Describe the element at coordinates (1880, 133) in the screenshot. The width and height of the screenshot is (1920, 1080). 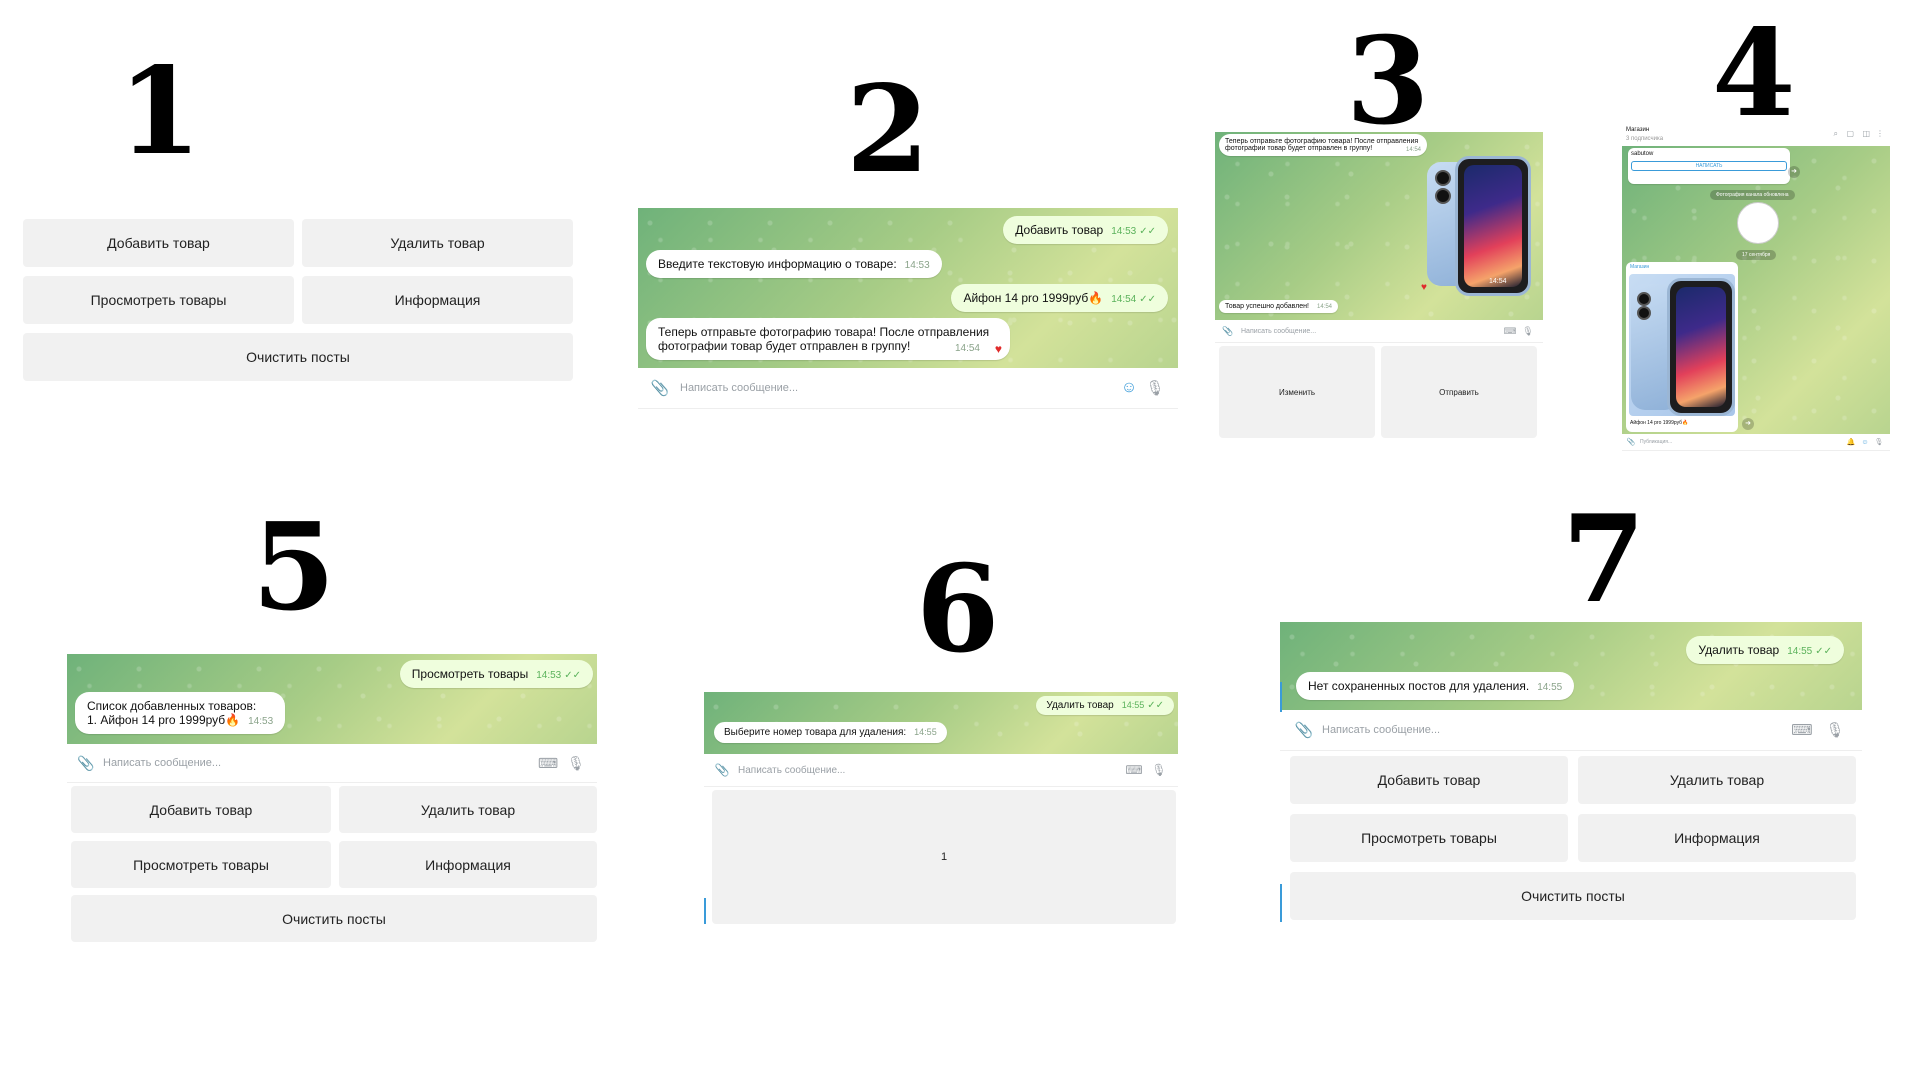
I see `more-icon: ⋮` at that location.